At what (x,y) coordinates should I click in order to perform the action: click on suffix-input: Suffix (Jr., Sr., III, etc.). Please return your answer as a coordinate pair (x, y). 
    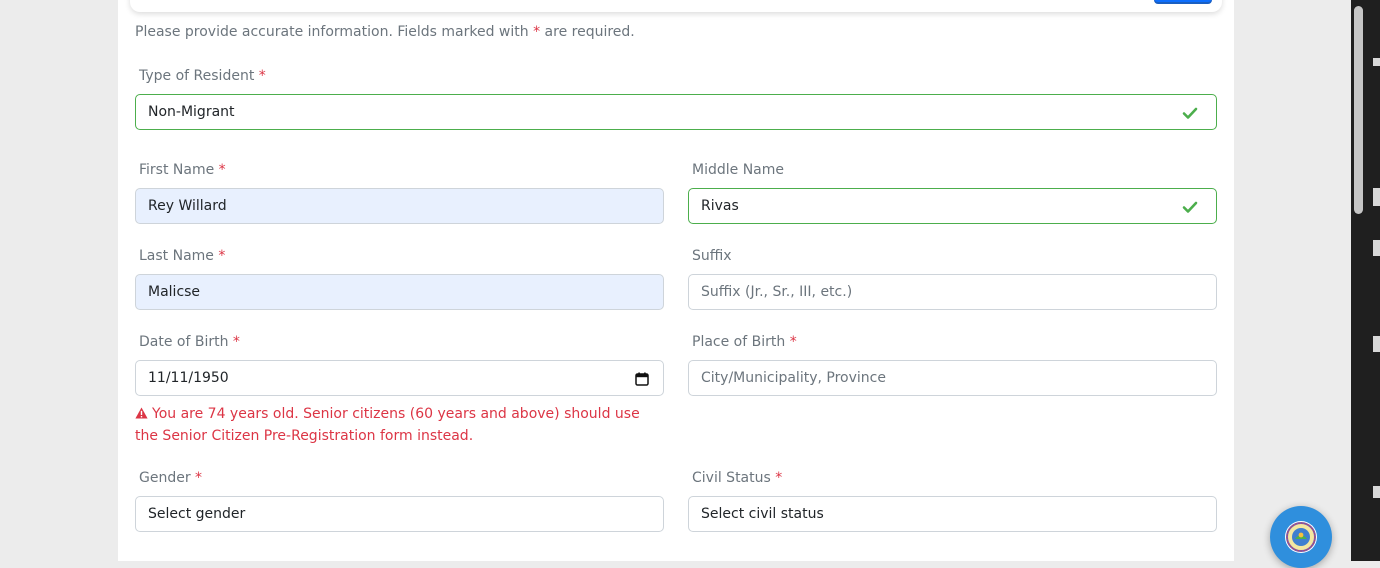
    Looking at the image, I should click on (952, 292).